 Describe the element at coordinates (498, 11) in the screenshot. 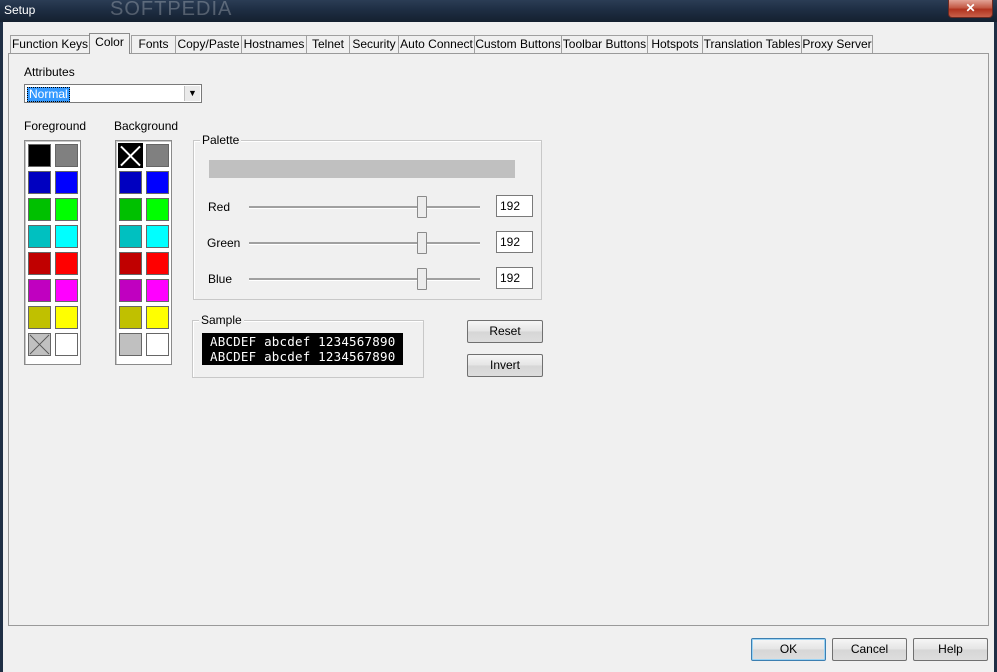

I see `title-bar: Setup SOFTPEDIA ✕` at that location.